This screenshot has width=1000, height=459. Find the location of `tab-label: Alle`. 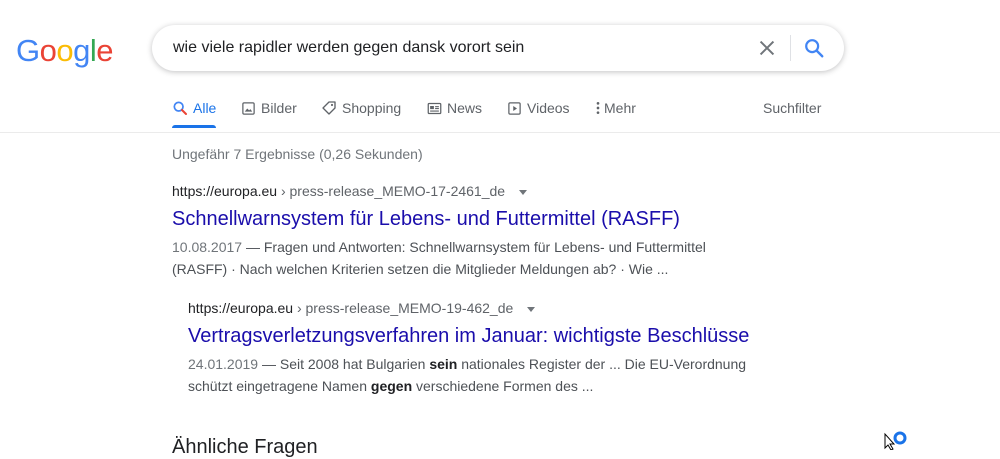

tab-label: Alle is located at coordinates (205, 108).